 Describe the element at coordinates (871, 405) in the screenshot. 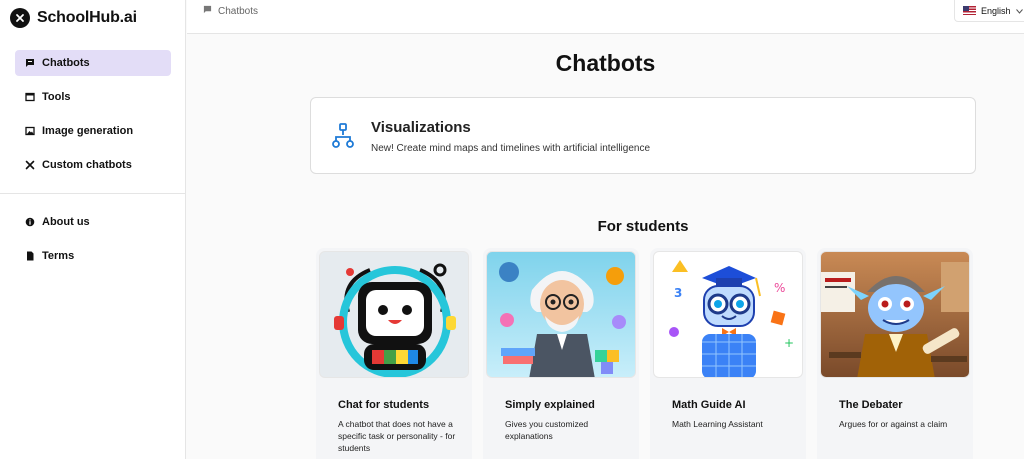

I see `card-title: The Debater` at that location.